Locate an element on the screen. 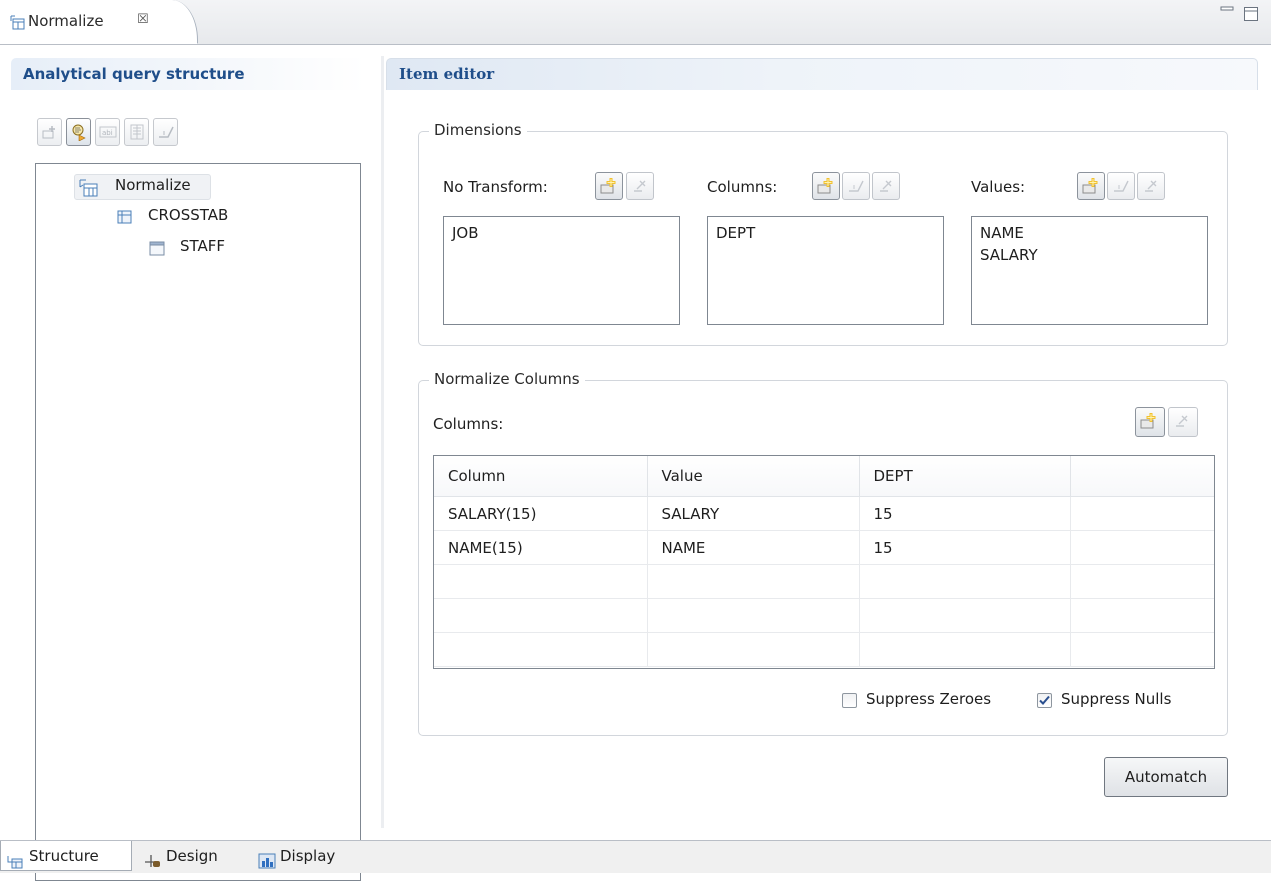 Image resolution: width=1271 pixels, height=881 pixels. add-normalize-column-button is located at coordinates (1150, 422).